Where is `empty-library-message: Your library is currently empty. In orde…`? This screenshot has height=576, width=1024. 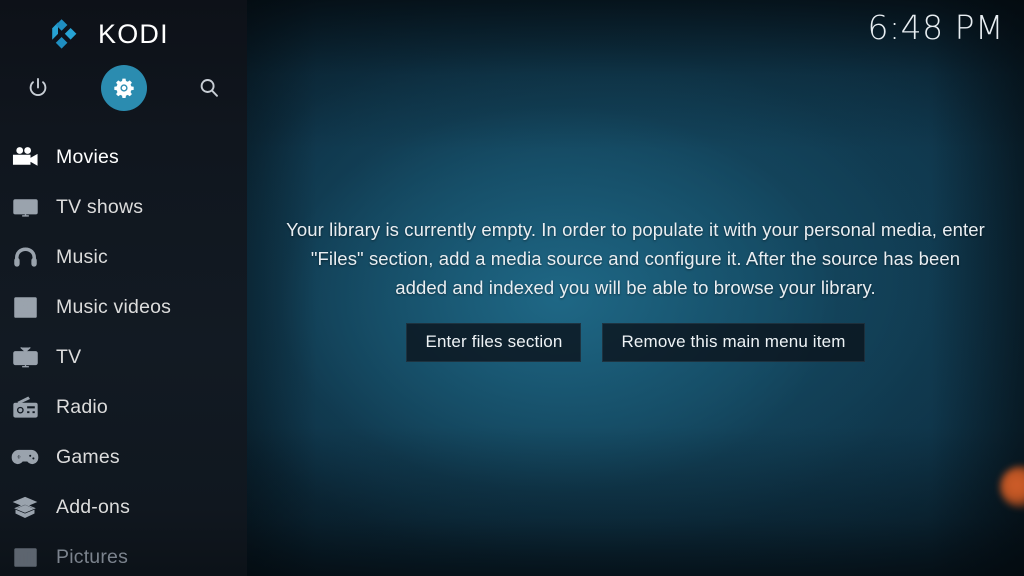 empty-library-message: Your library is currently empty. In orde… is located at coordinates (635, 258).